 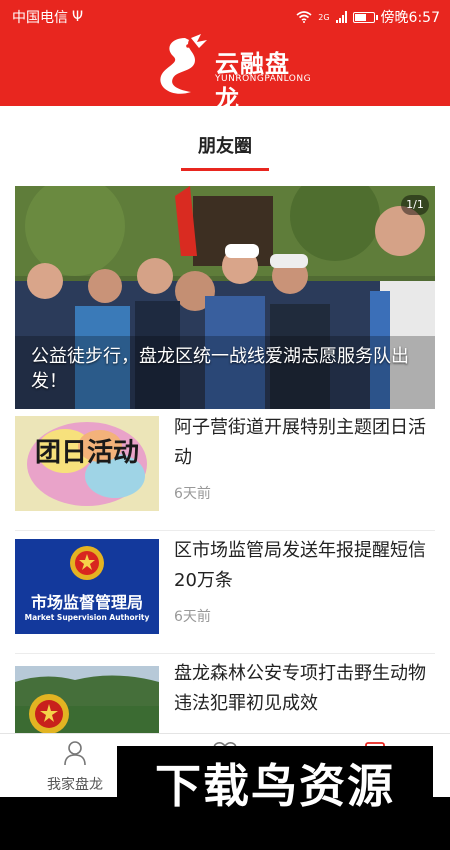 What do you see at coordinates (300, 442) in the screenshot?
I see `news-title: 阿子营街道开展特别主题团日活动` at bounding box center [300, 442].